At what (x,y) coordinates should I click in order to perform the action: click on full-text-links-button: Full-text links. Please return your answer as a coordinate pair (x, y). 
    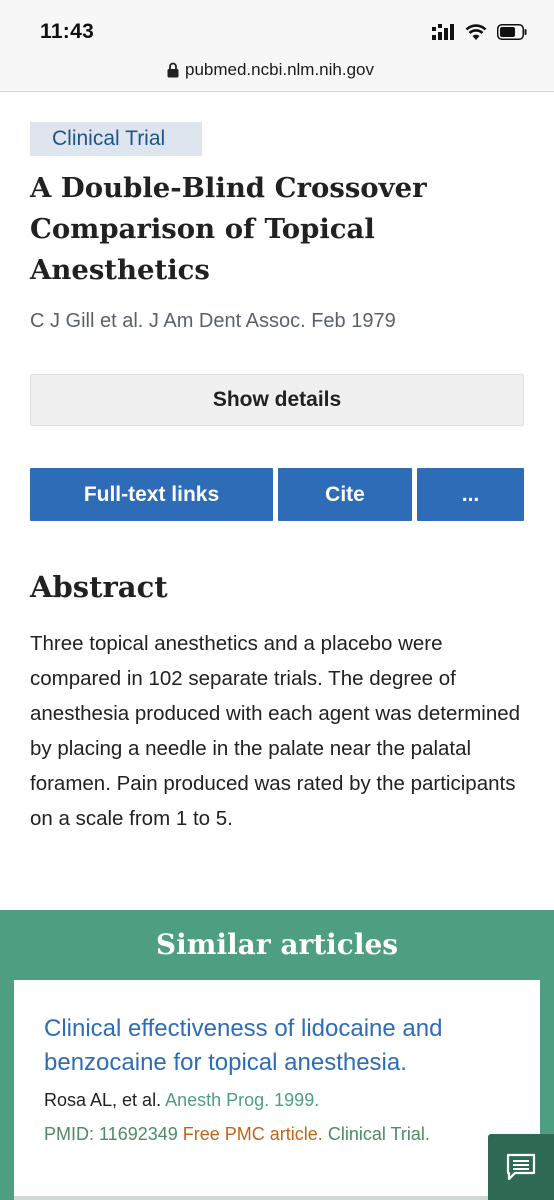
    Looking at the image, I should click on (151, 494).